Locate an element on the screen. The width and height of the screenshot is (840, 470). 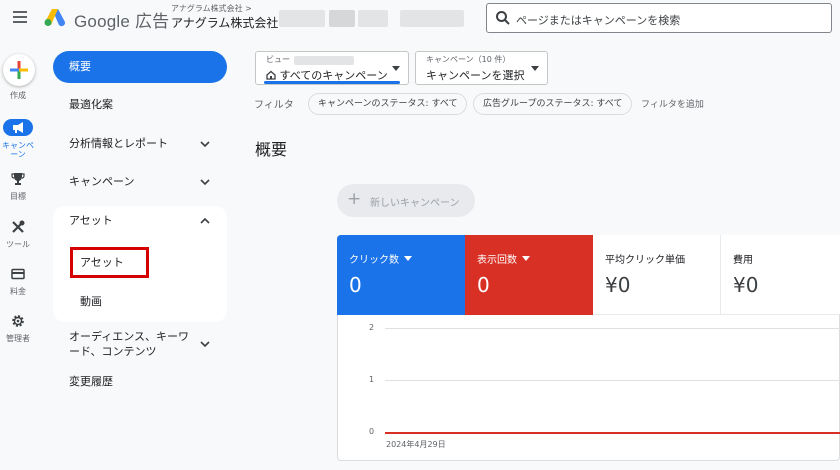
rail-tools-label: ツール is located at coordinates (18, 244).